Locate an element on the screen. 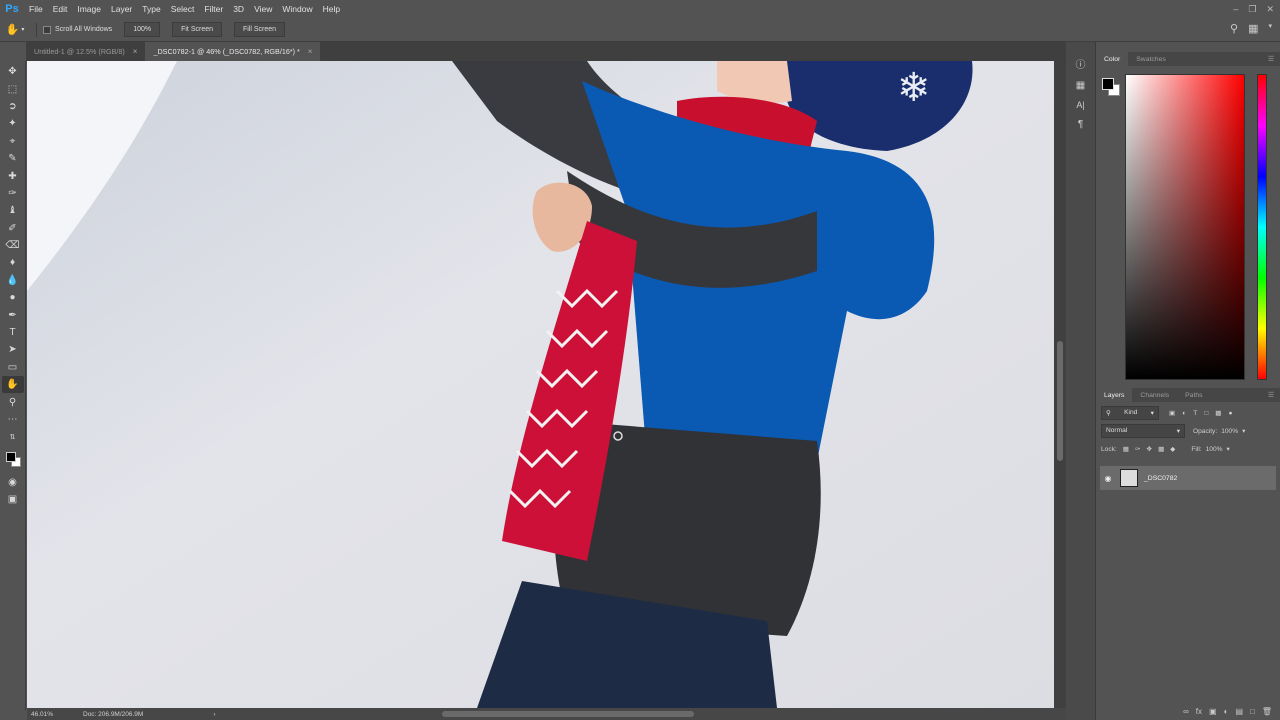  trash-icon: 🗑 is located at coordinates (1267, 711).